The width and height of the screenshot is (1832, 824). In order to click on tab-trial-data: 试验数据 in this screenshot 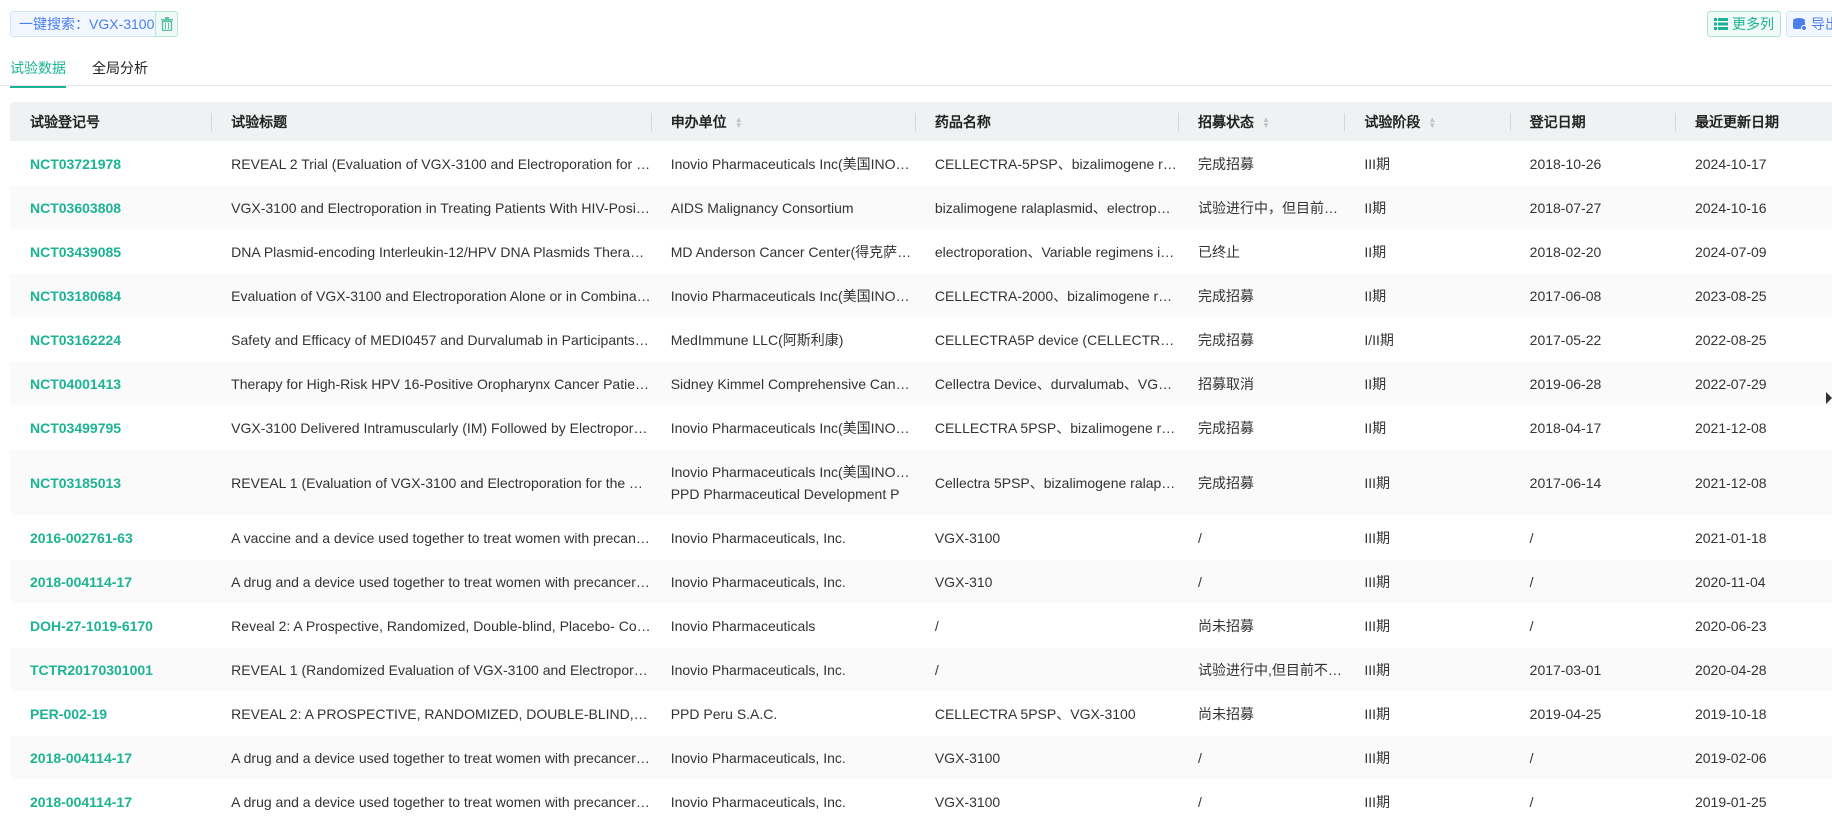, I will do `click(38, 73)`.